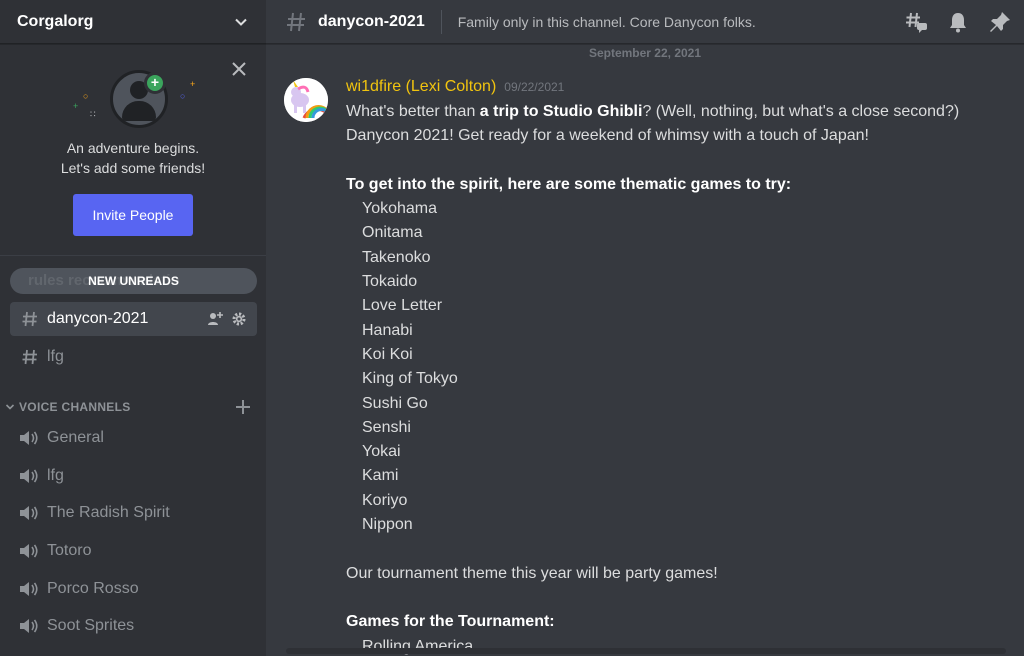  Describe the element at coordinates (133, 148) in the screenshot. I see `invite-text-line-1: An adventure begins.` at that location.